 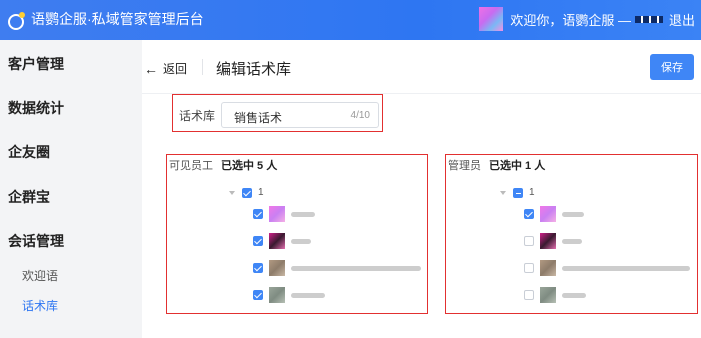 I want to click on sidebar-subitem-scripts: 话术库, so click(x=40, y=305).